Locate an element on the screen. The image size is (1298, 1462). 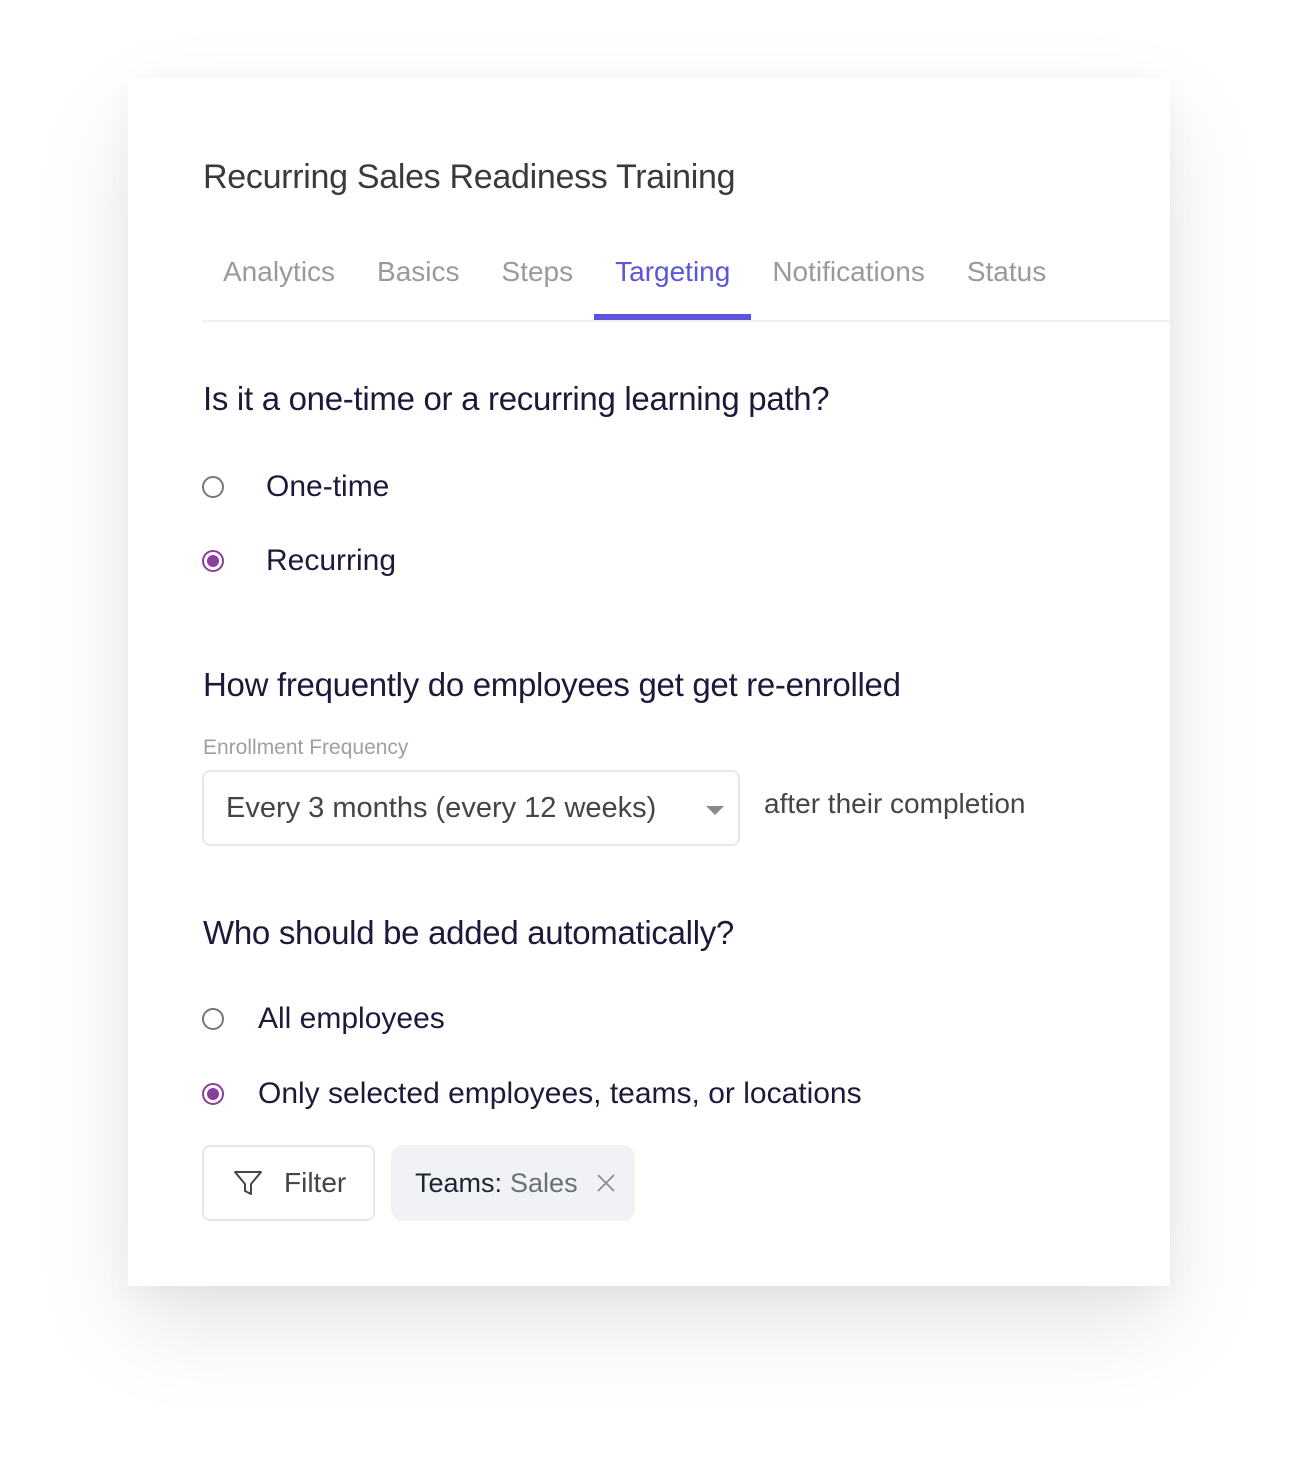
tab-status: Status is located at coordinates (1006, 278).